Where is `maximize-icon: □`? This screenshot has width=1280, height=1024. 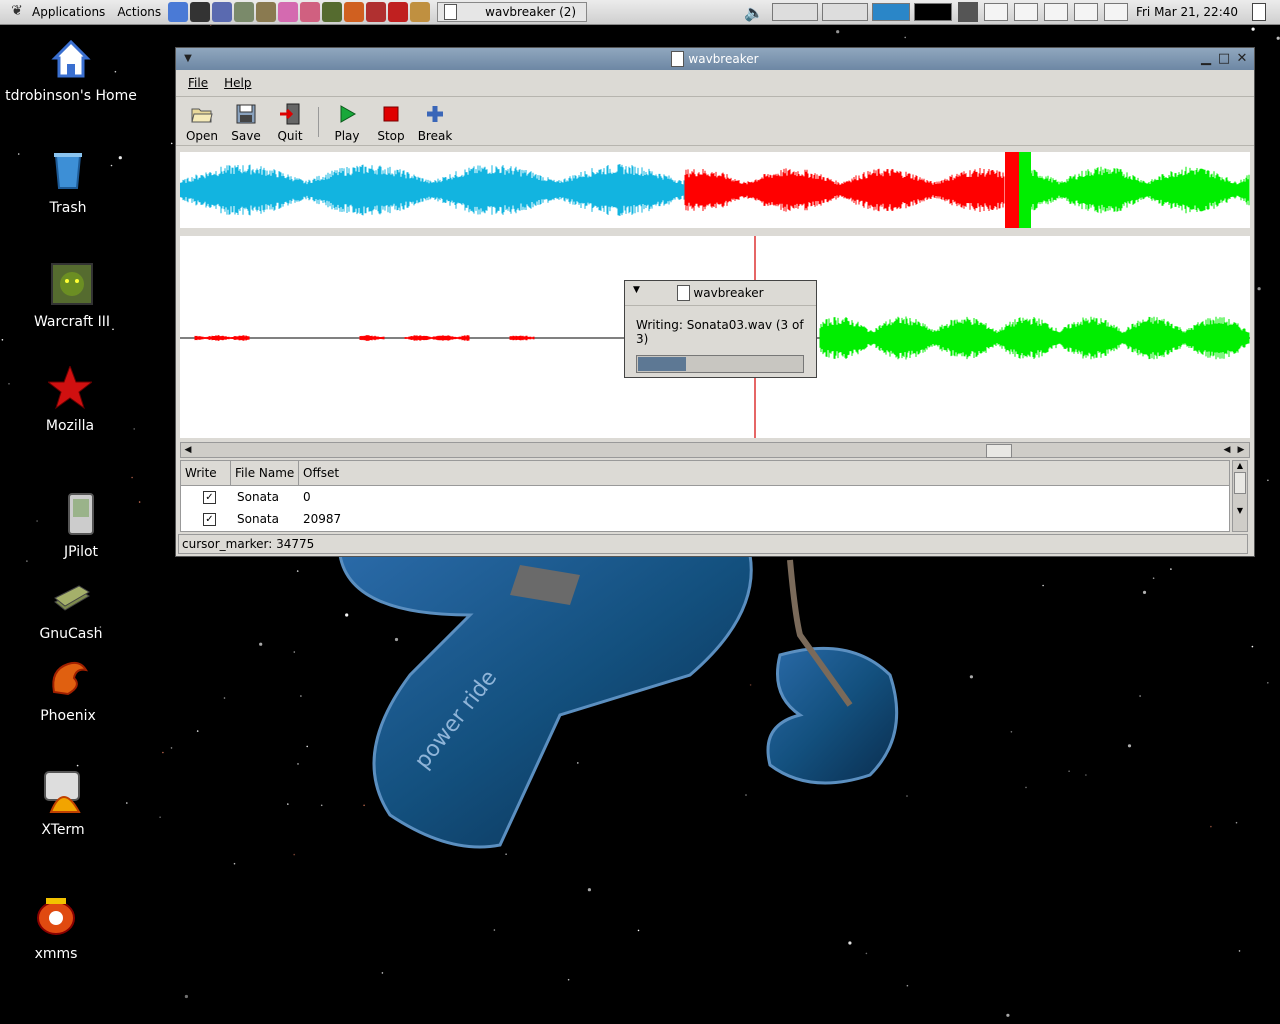
maximize-icon: □ is located at coordinates (1224, 59).